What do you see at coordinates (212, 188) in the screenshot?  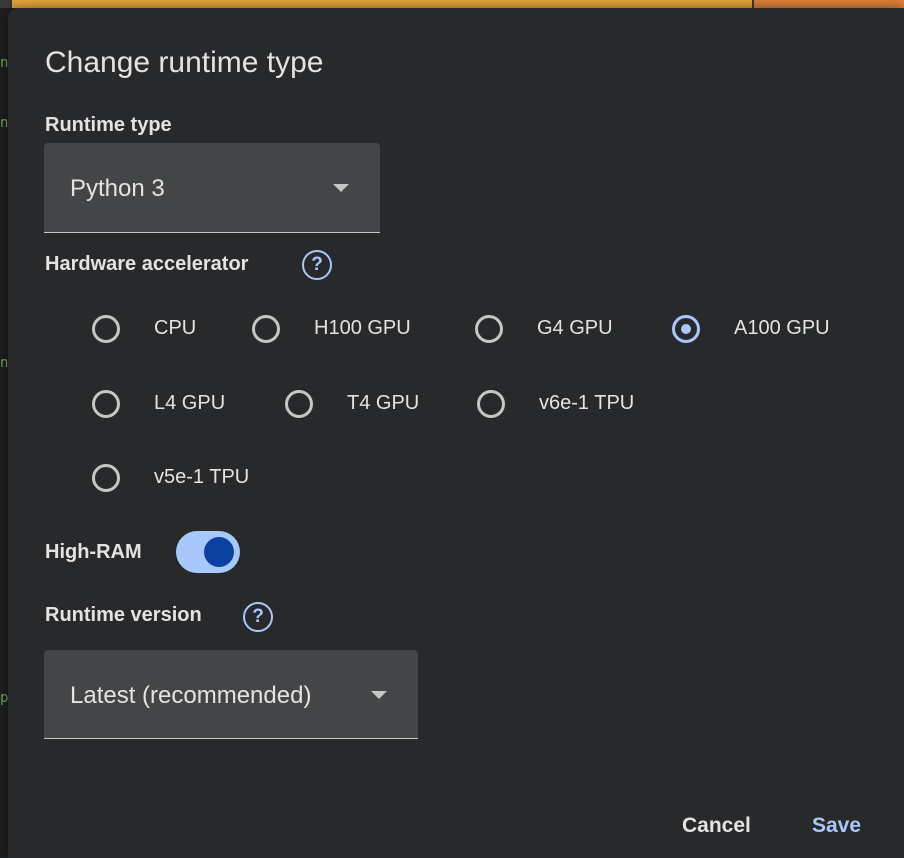 I see `runtime-type-select: Python 3` at bounding box center [212, 188].